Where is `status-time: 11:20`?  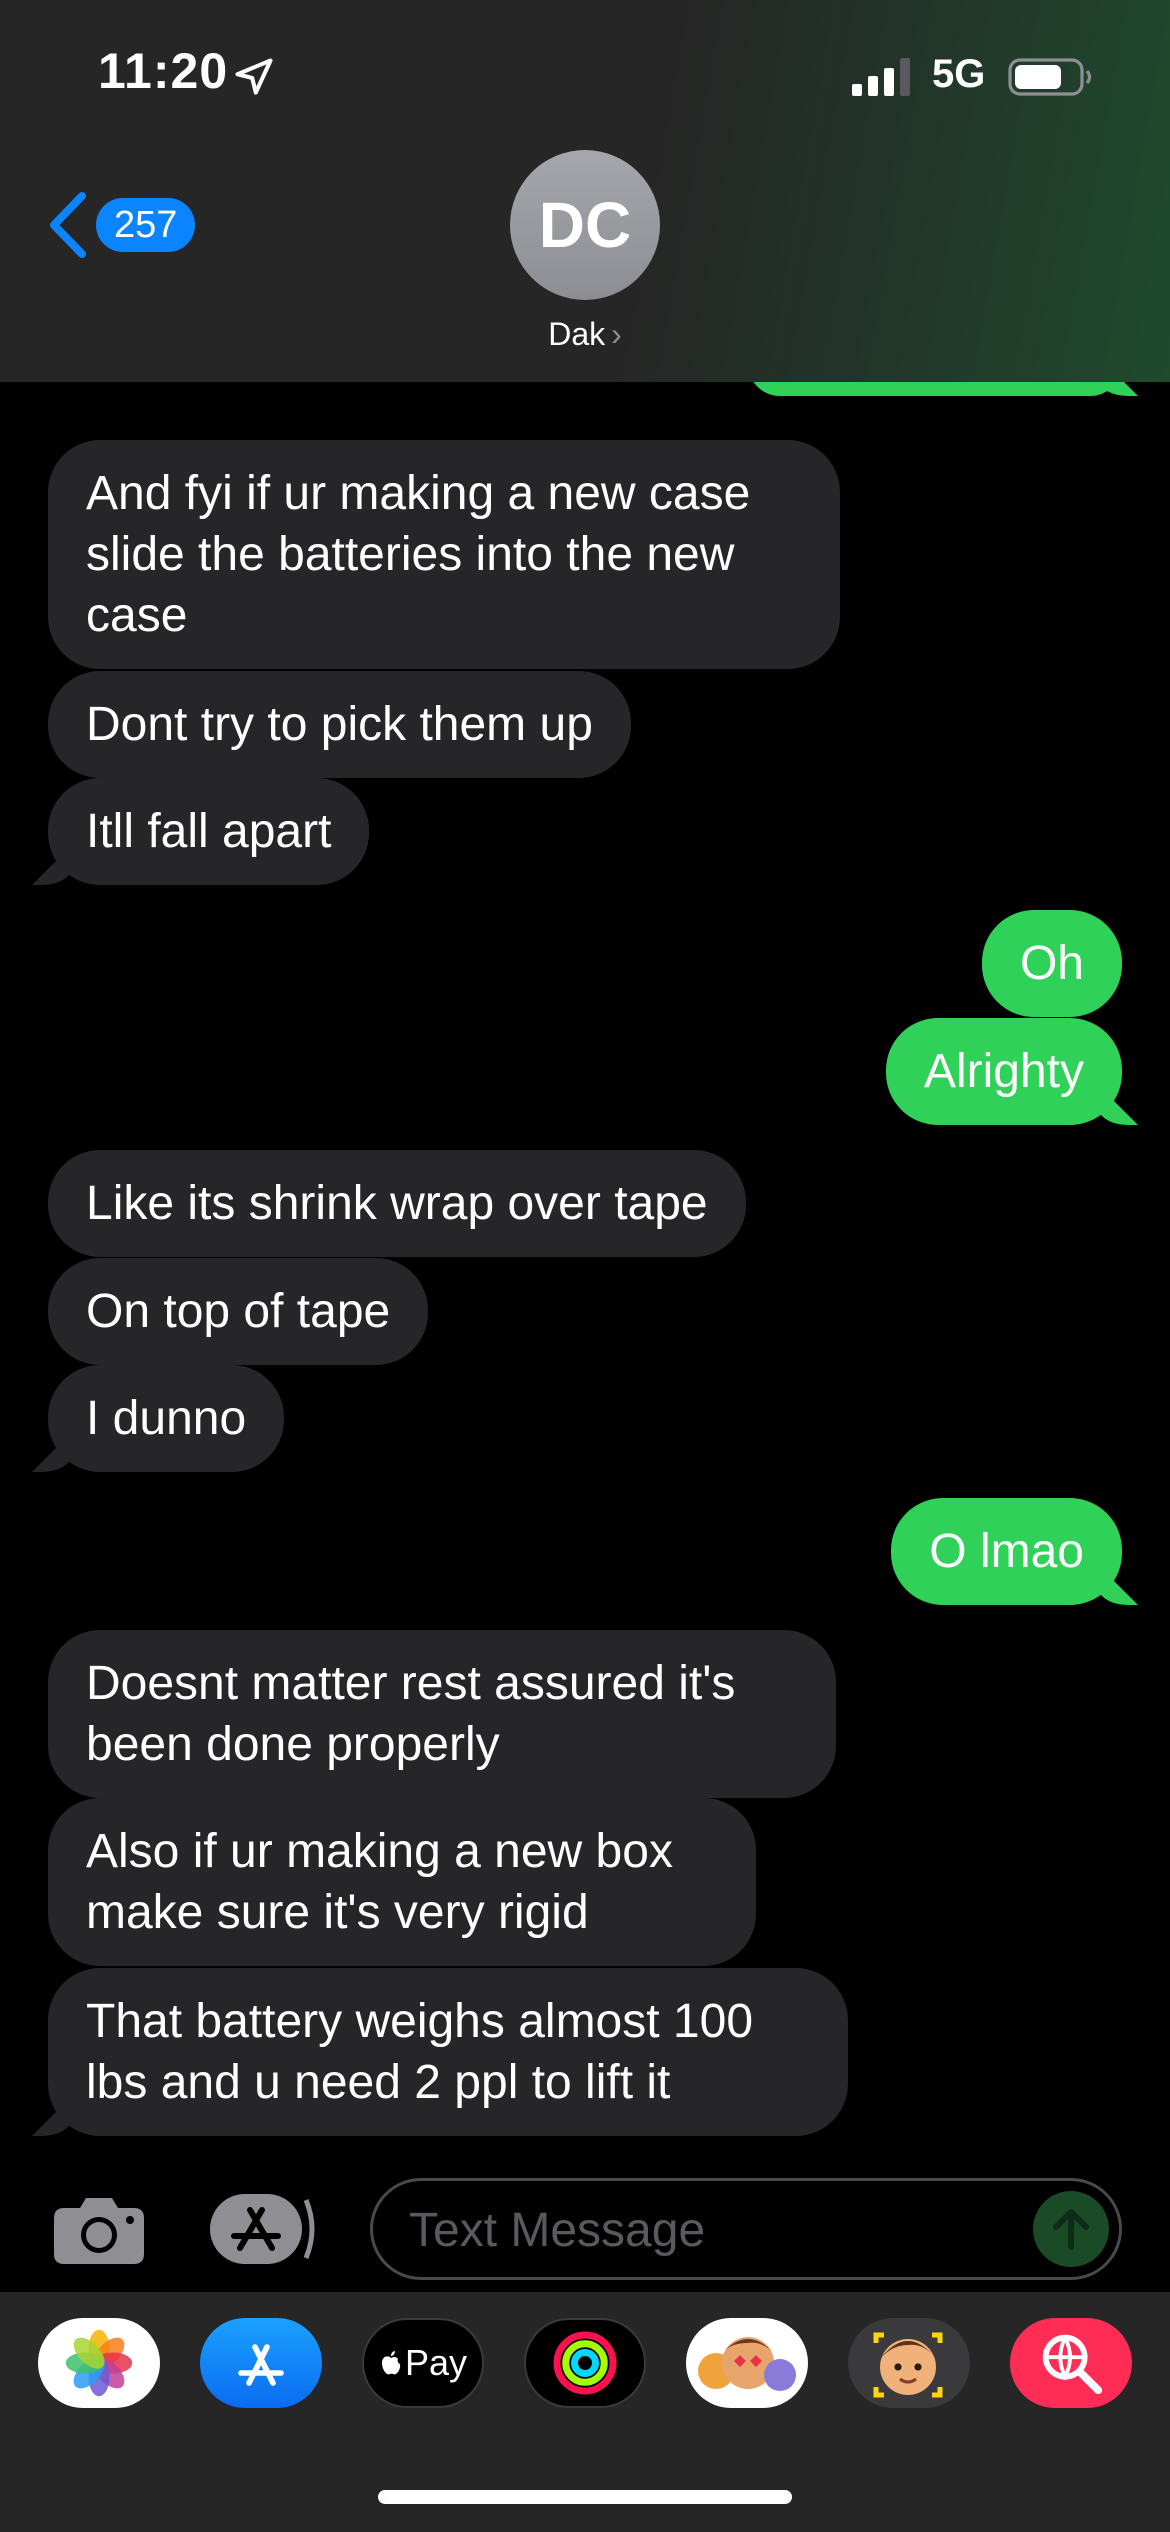
status-time: 11:20 is located at coordinates (163, 71).